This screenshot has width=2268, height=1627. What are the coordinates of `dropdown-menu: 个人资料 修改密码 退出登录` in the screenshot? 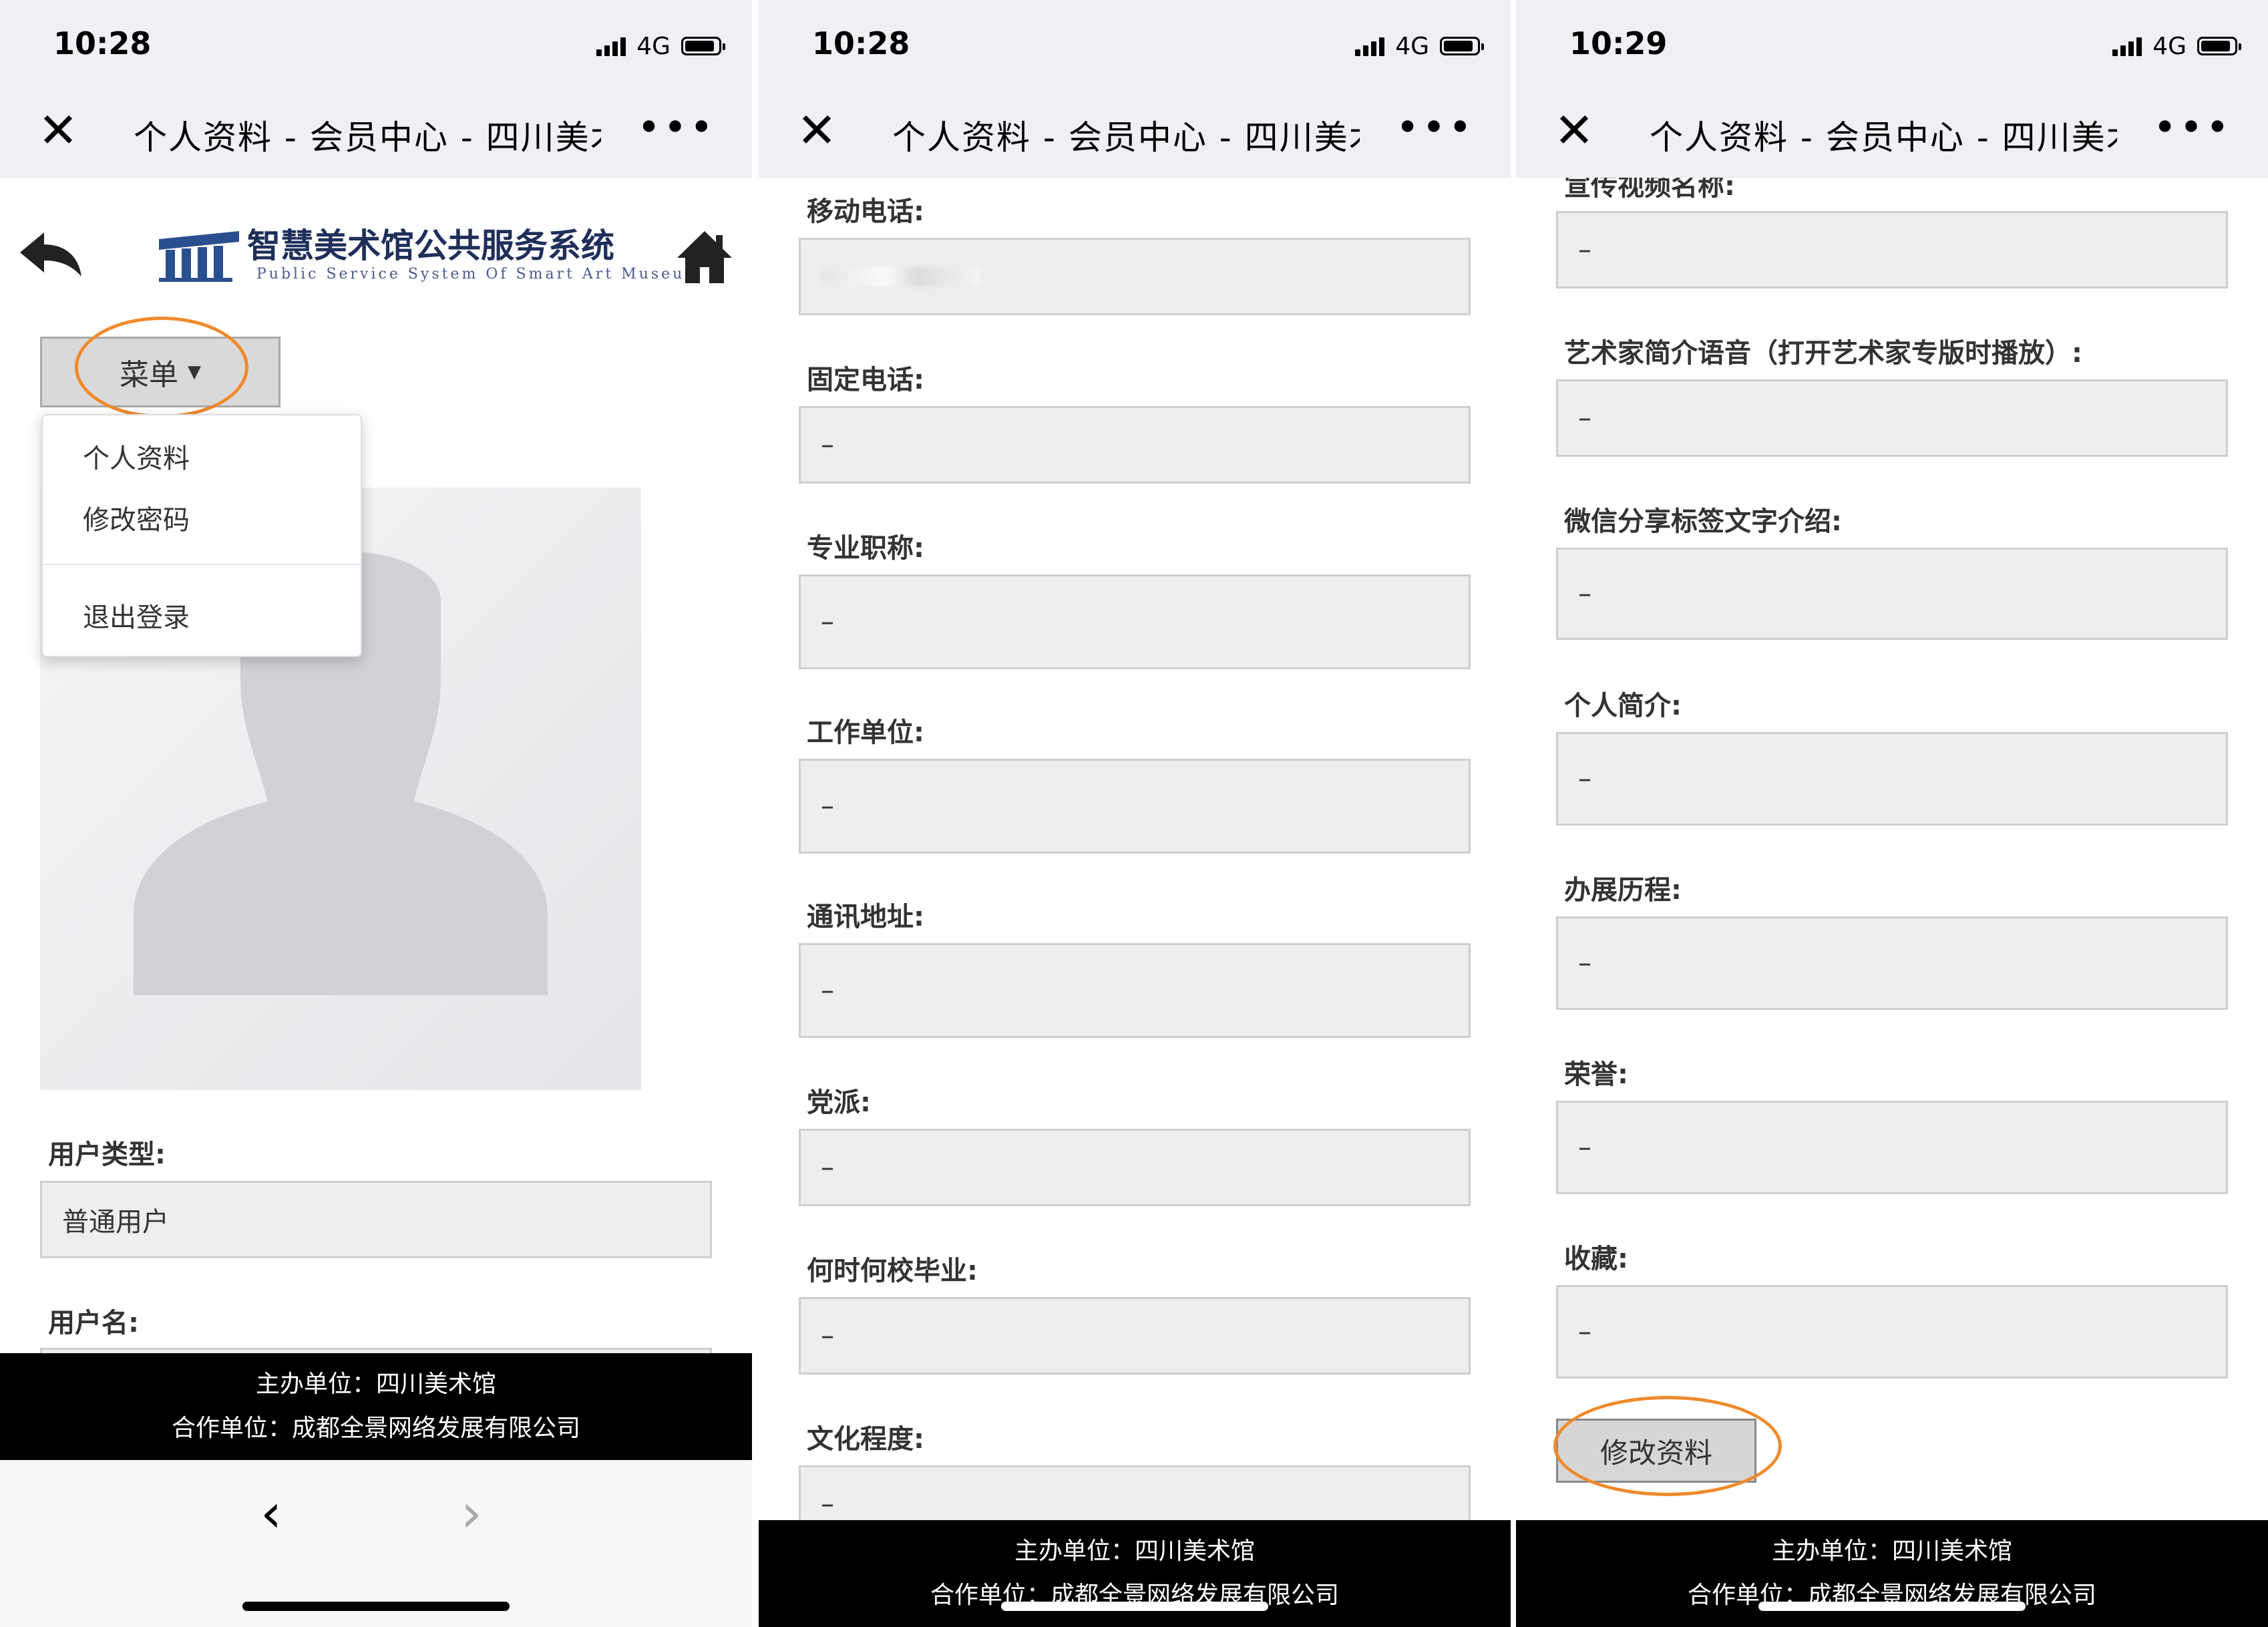 It's located at (201, 535).